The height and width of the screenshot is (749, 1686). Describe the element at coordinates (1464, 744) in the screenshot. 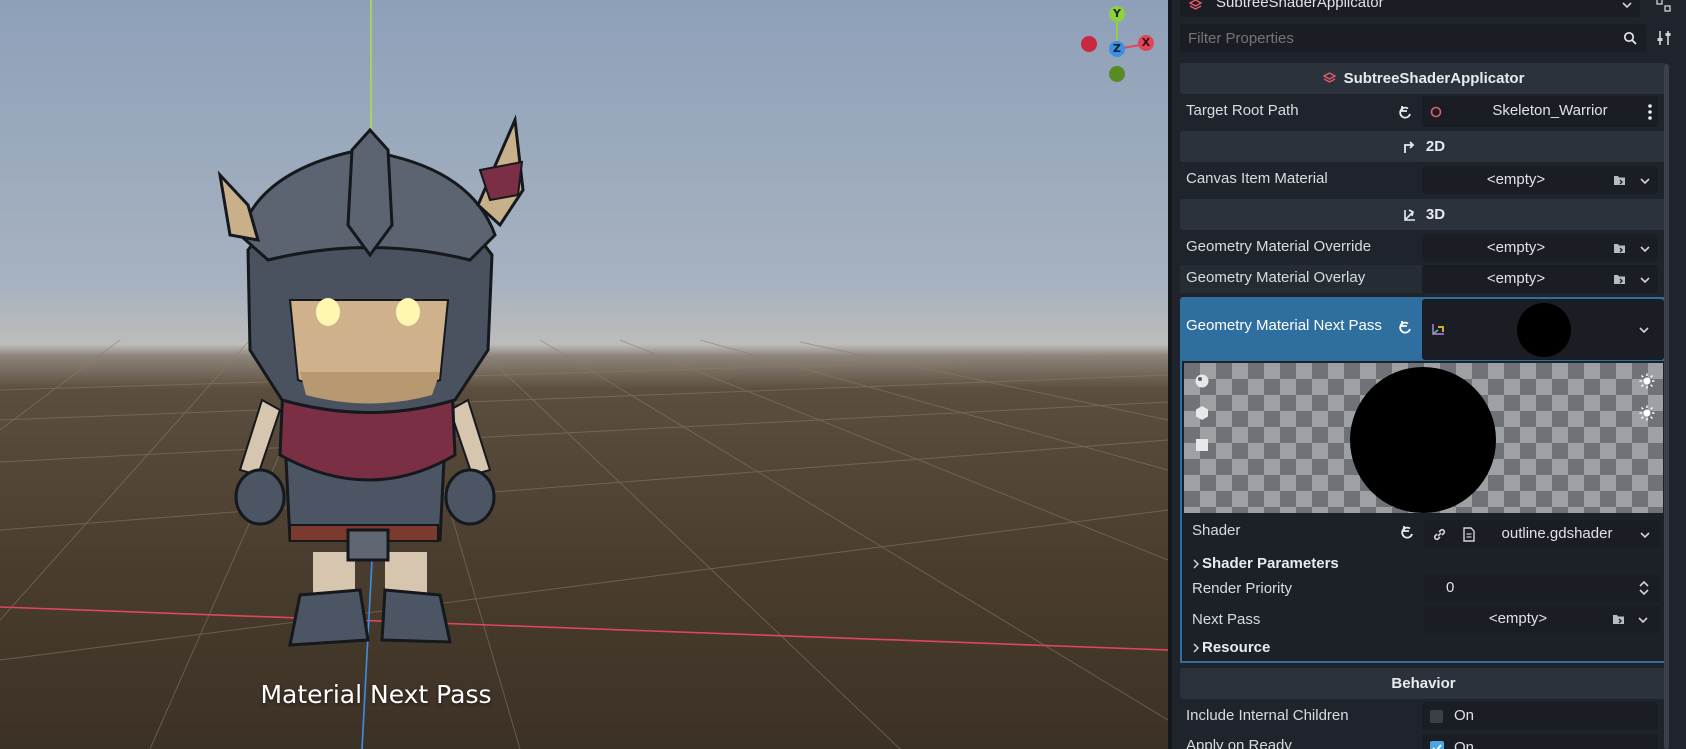

I see `apply-on-ready-value: On` at that location.